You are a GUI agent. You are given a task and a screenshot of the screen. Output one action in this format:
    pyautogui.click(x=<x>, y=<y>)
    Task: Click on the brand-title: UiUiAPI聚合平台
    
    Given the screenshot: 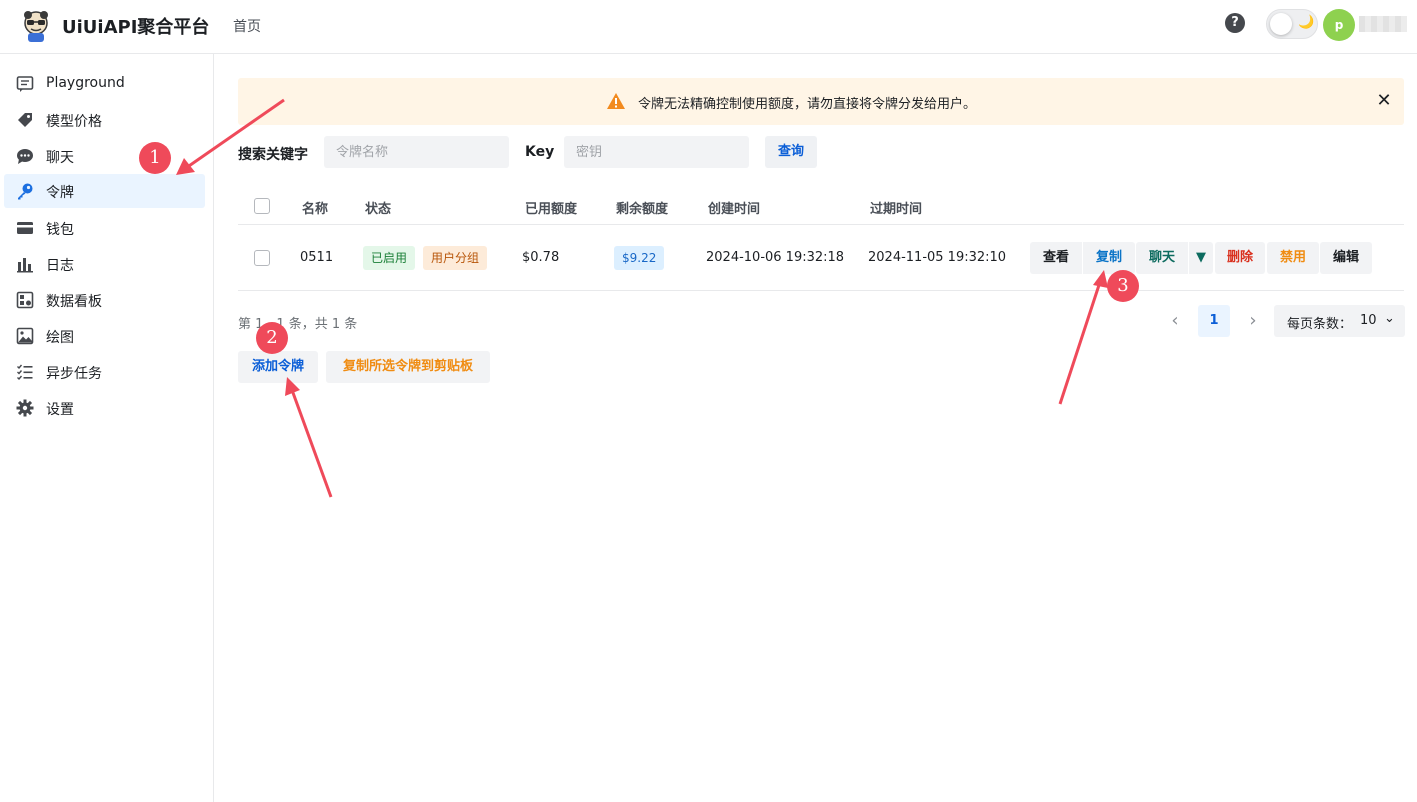 What is the action you would take?
    pyautogui.click(x=135, y=26)
    